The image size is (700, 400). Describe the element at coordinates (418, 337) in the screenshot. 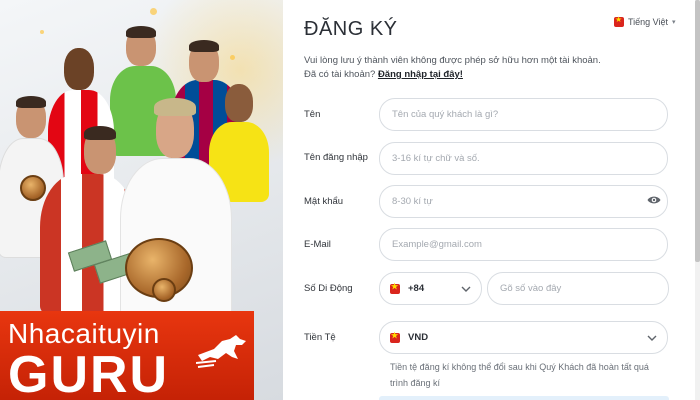

I see `currency-value: VND` at that location.